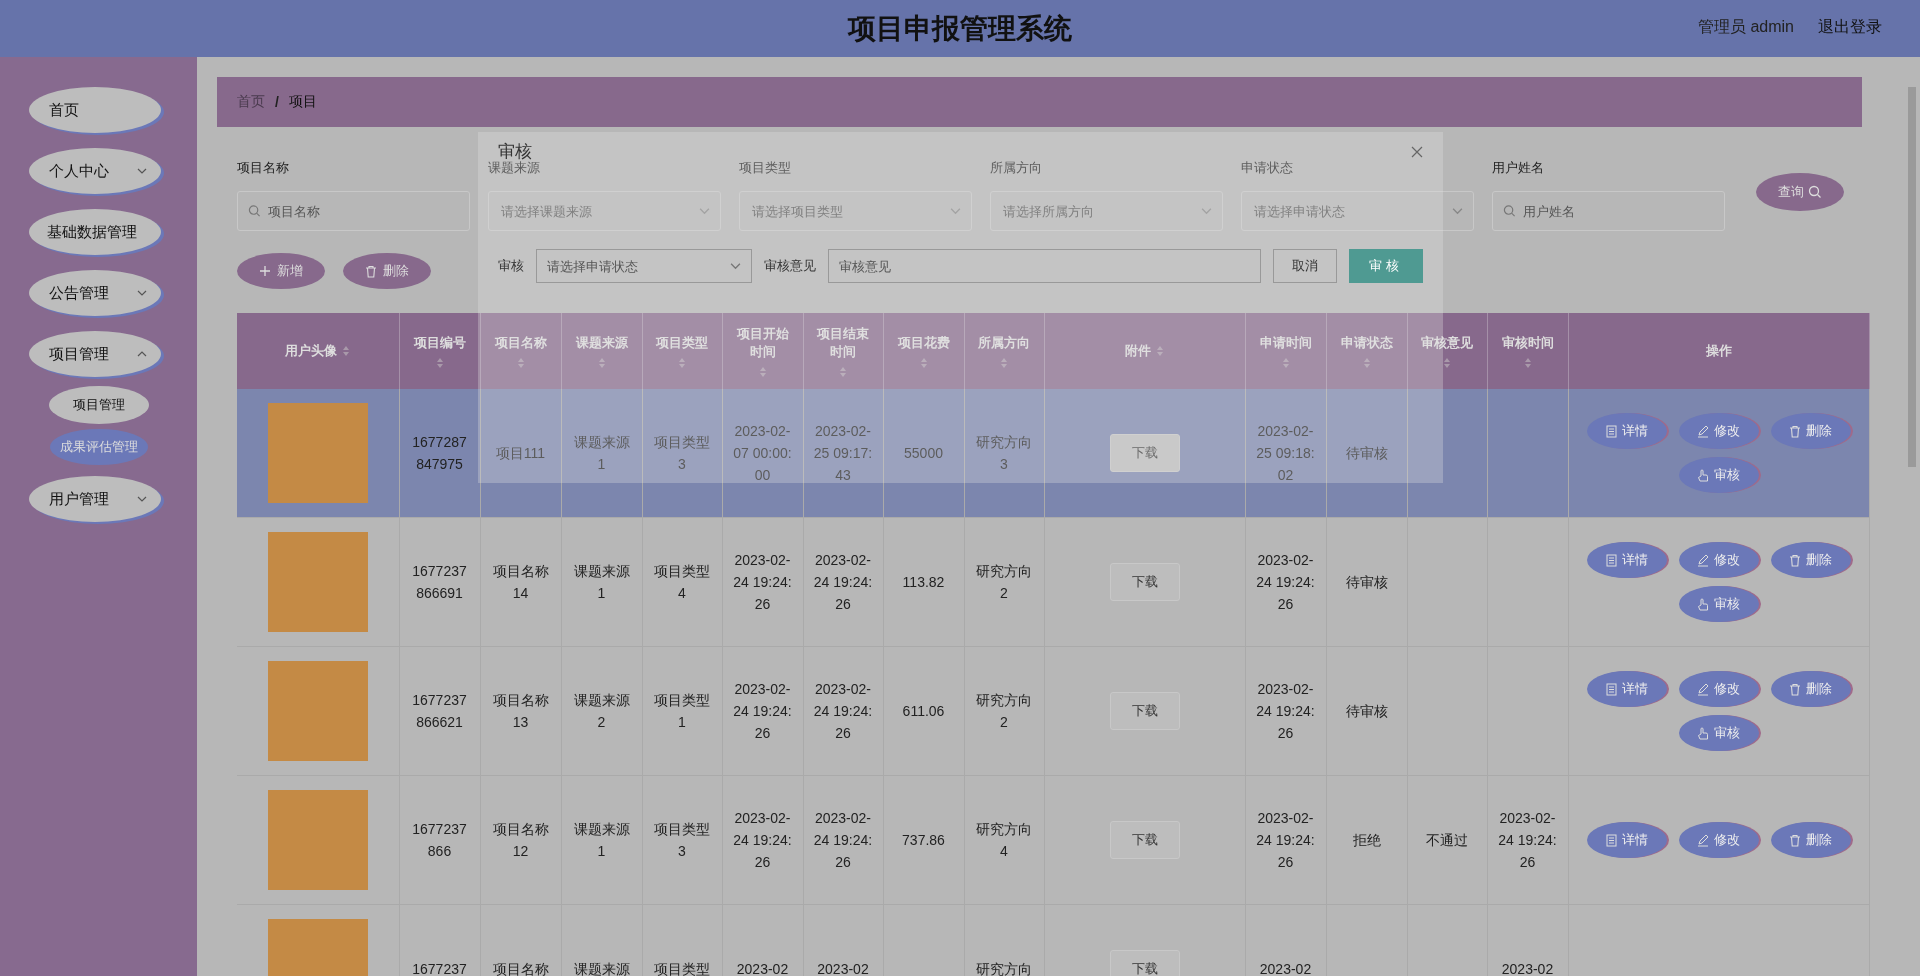  Describe the element at coordinates (601, 968) in the screenshot. I see `table-cell-text: 课题来源` at that location.